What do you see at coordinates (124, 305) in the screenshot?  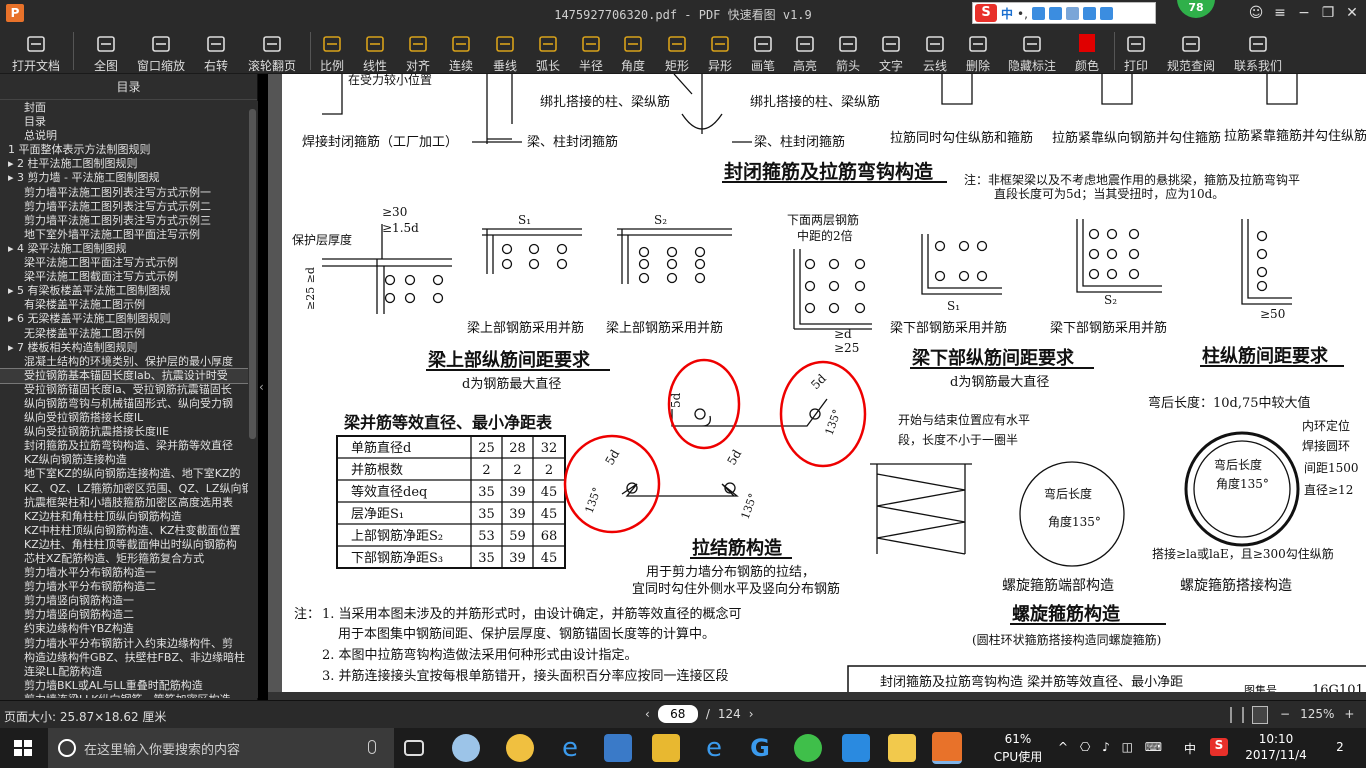 I see `toc-item: 有梁楼盖平法施工图示例` at bounding box center [124, 305].